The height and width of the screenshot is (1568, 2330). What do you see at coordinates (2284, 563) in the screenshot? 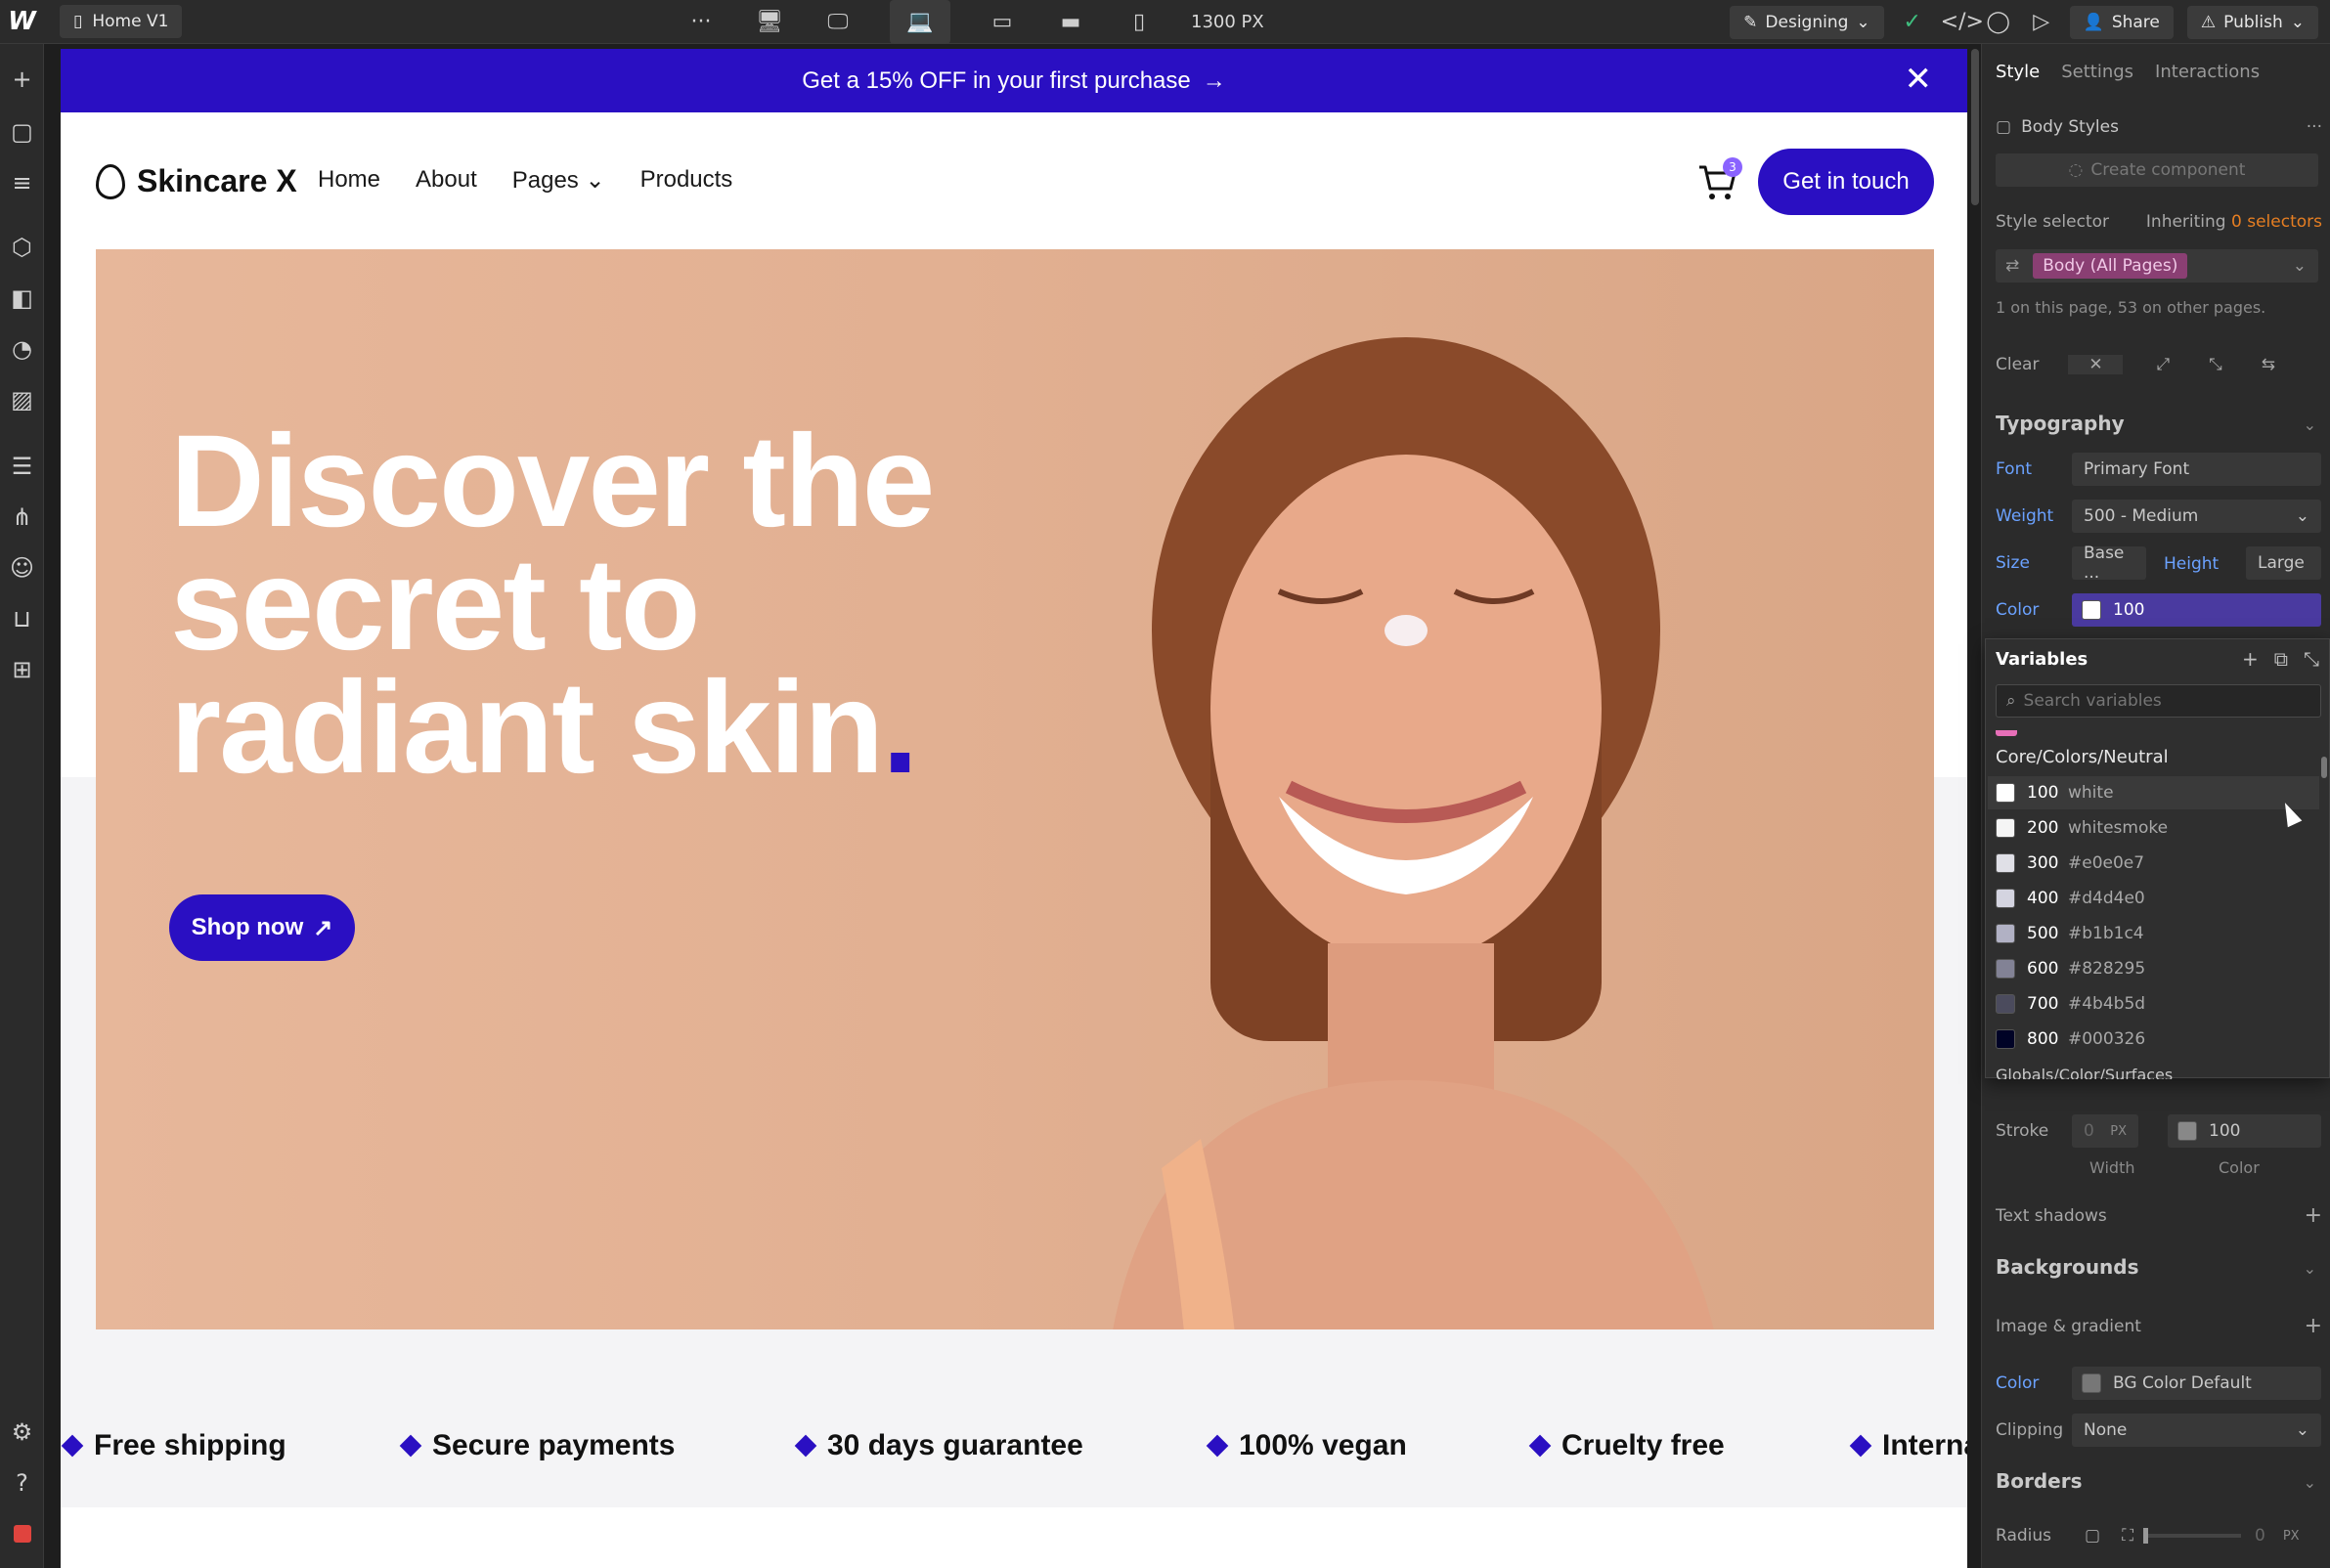
I see `line-height-input: Large` at bounding box center [2284, 563].